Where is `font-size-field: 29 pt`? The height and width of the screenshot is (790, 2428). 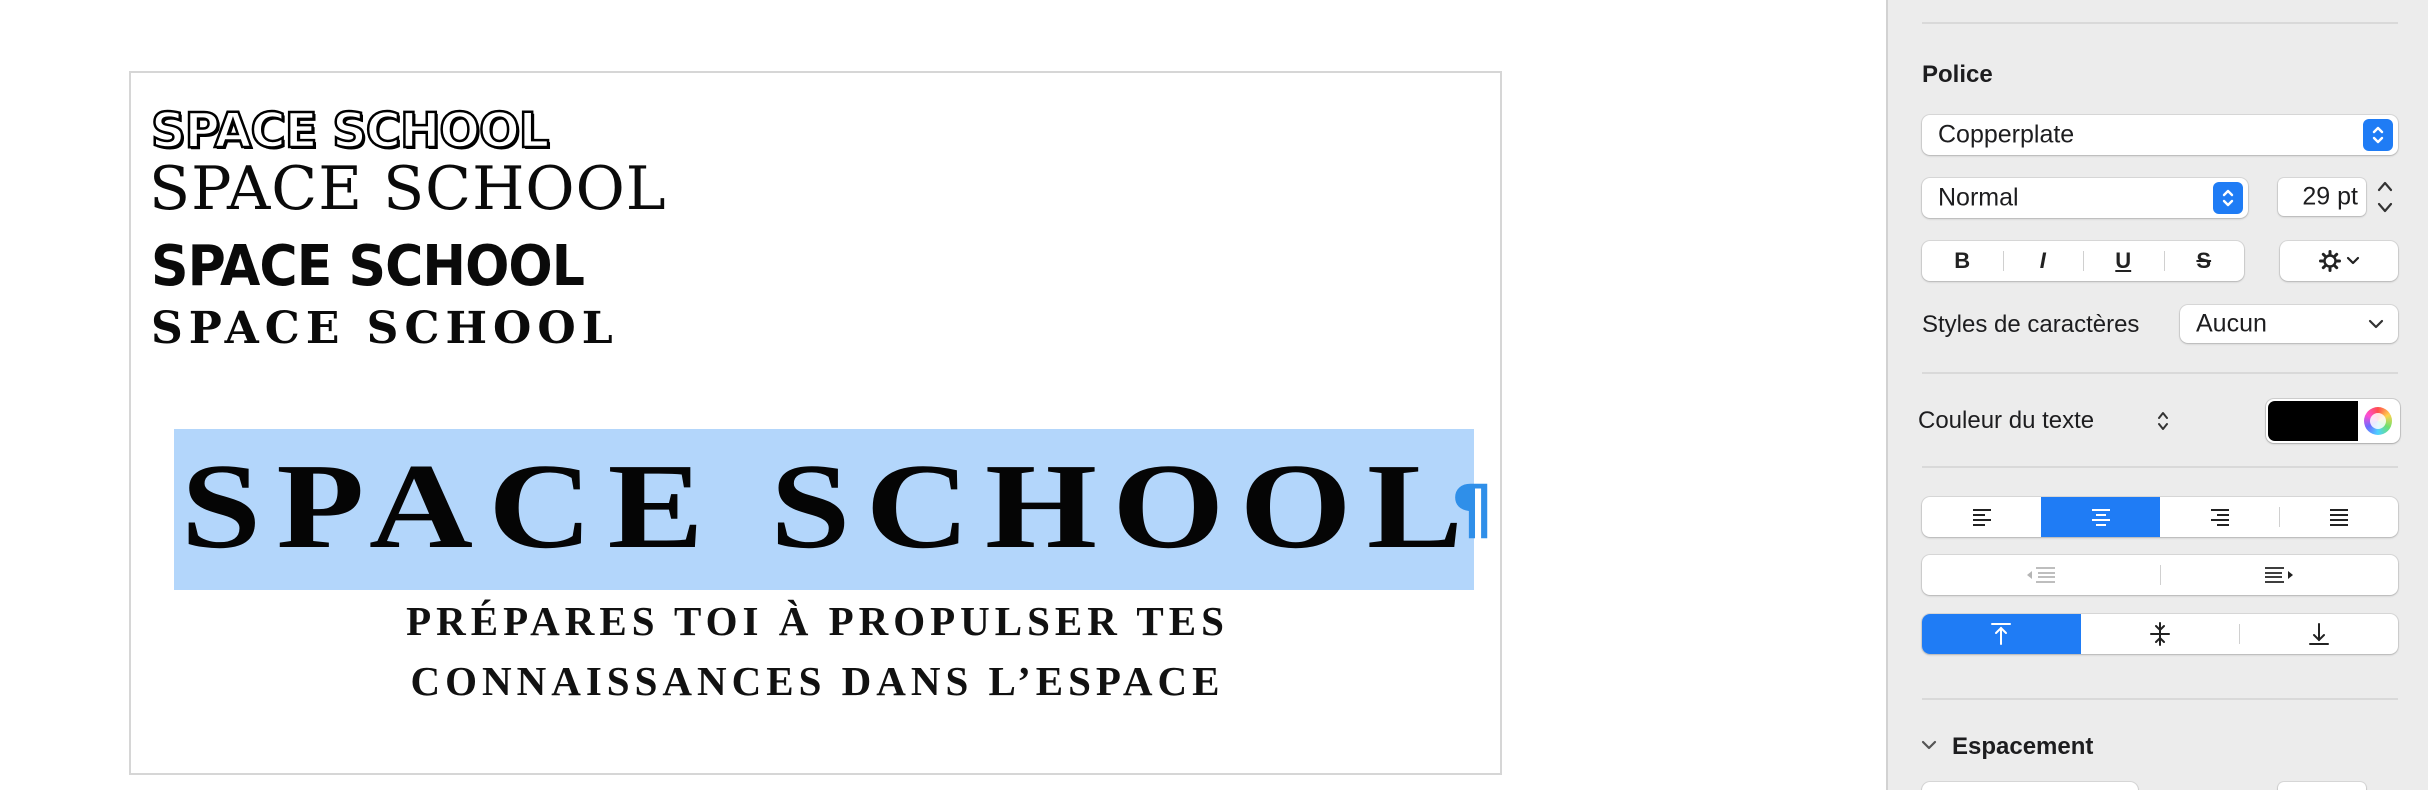
font-size-field: 29 pt is located at coordinates (2322, 197).